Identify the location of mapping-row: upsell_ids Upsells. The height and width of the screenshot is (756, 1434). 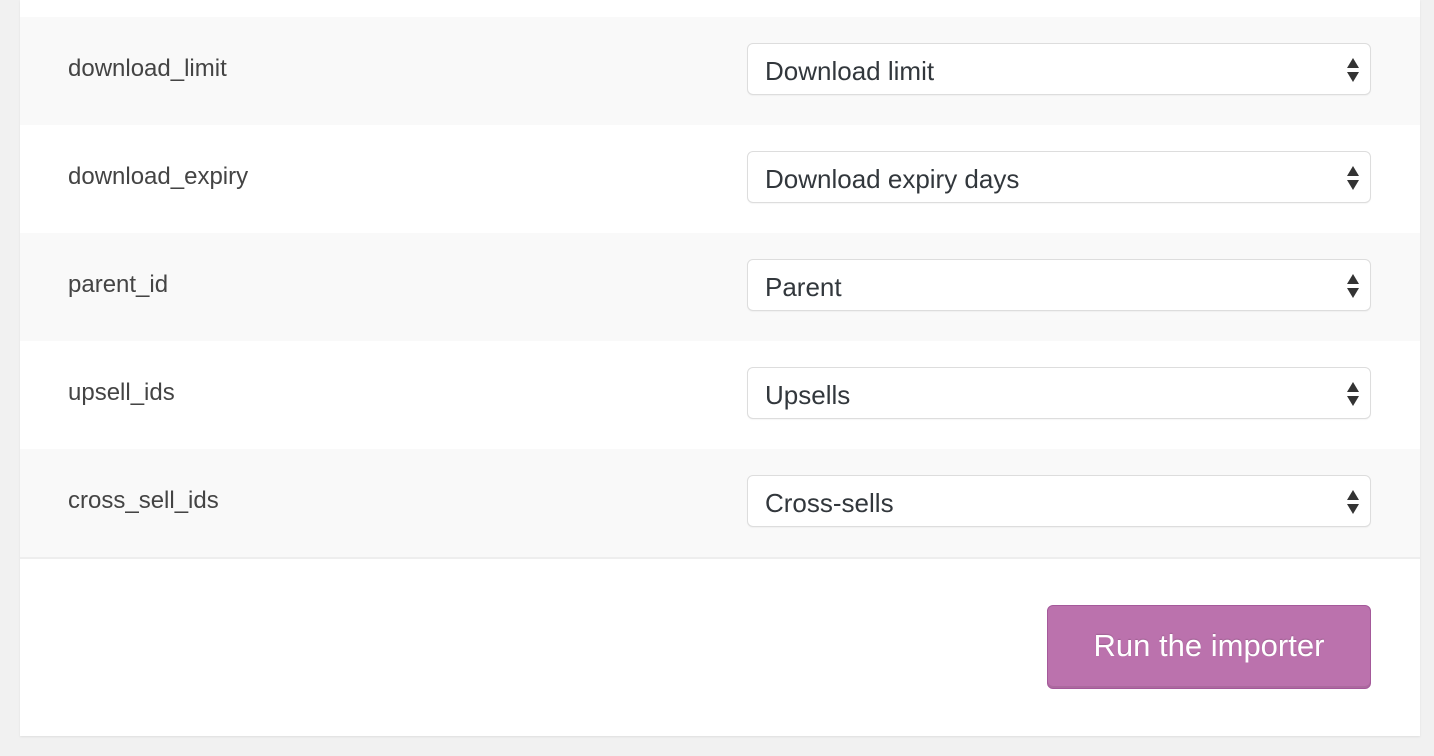
(720, 395).